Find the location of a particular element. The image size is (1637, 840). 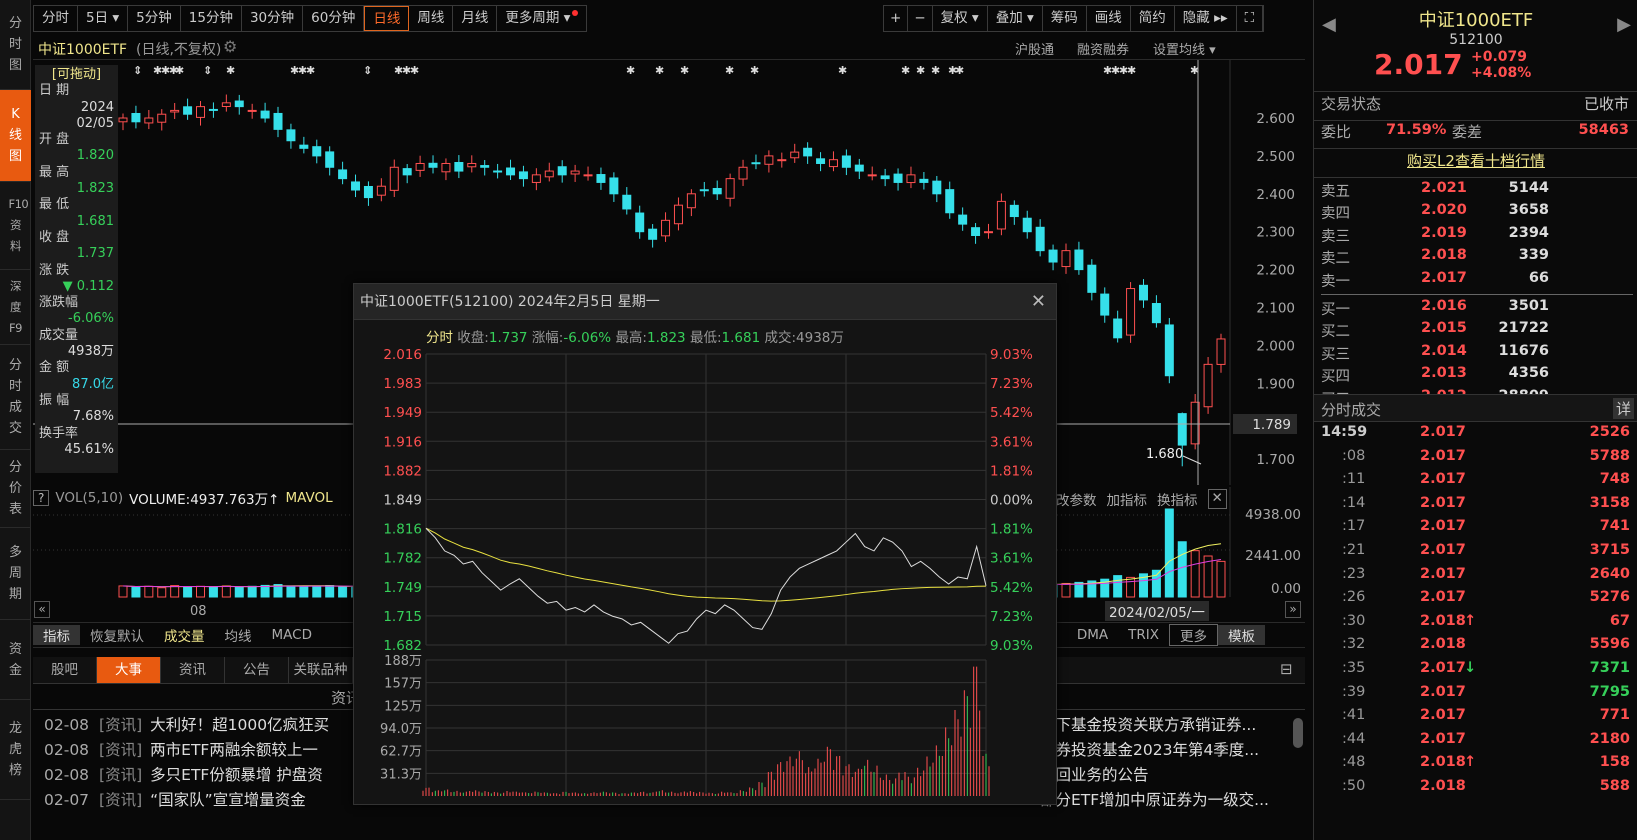

news-tab: 资讯 is located at coordinates (193, 670).